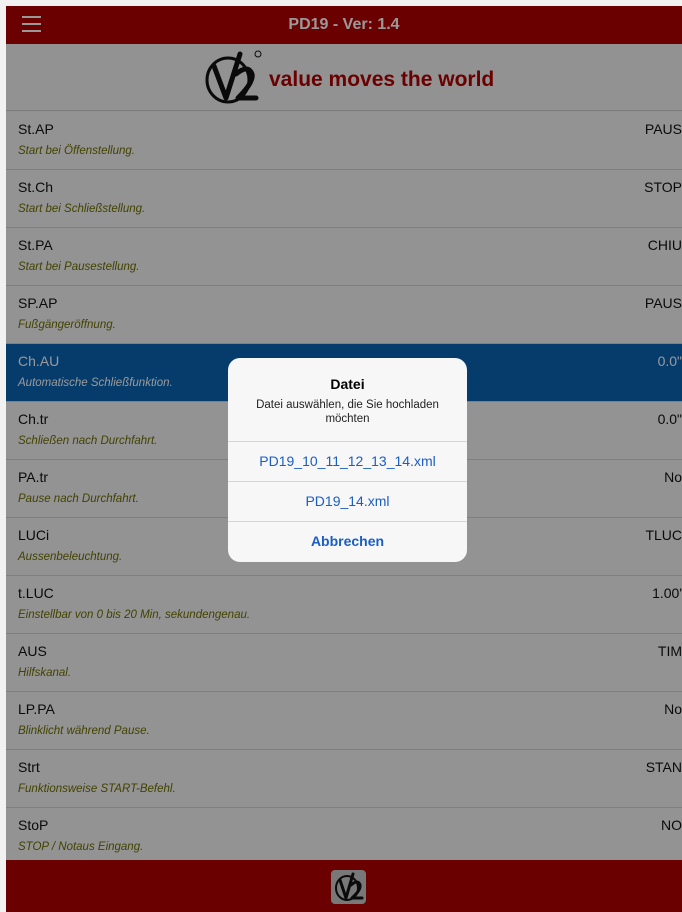 This screenshot has height=912, width=682. I want to click on cancel-button: Abbrechen, so click(347, 541).